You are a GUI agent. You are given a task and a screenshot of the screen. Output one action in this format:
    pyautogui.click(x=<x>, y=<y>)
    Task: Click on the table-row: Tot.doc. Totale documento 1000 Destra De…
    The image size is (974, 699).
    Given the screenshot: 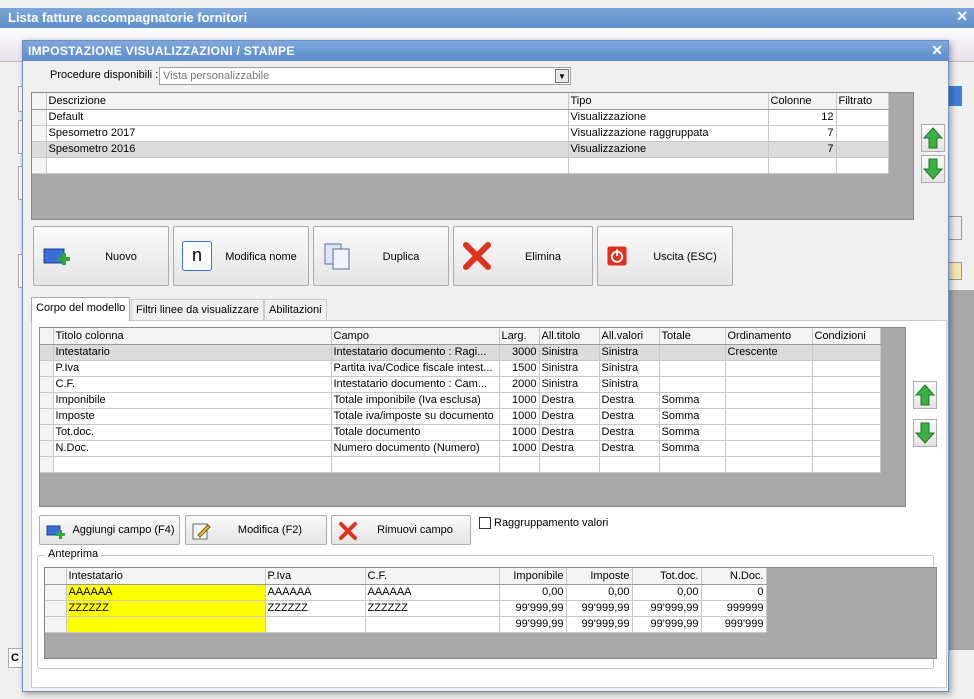 What is the action you would take?
    pyautogui.click(x=460, y=432)
    